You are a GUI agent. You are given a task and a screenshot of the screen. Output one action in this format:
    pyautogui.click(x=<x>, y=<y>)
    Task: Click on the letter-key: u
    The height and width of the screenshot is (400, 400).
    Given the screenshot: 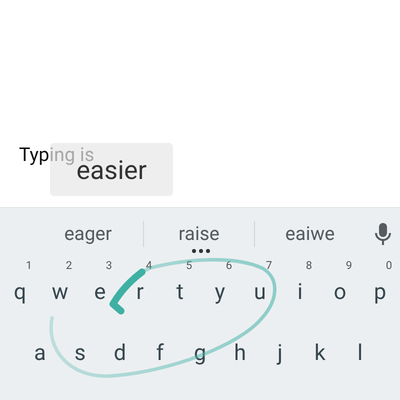 What is the action you would take?
    pyautogui.click(x=260, y=293)
    